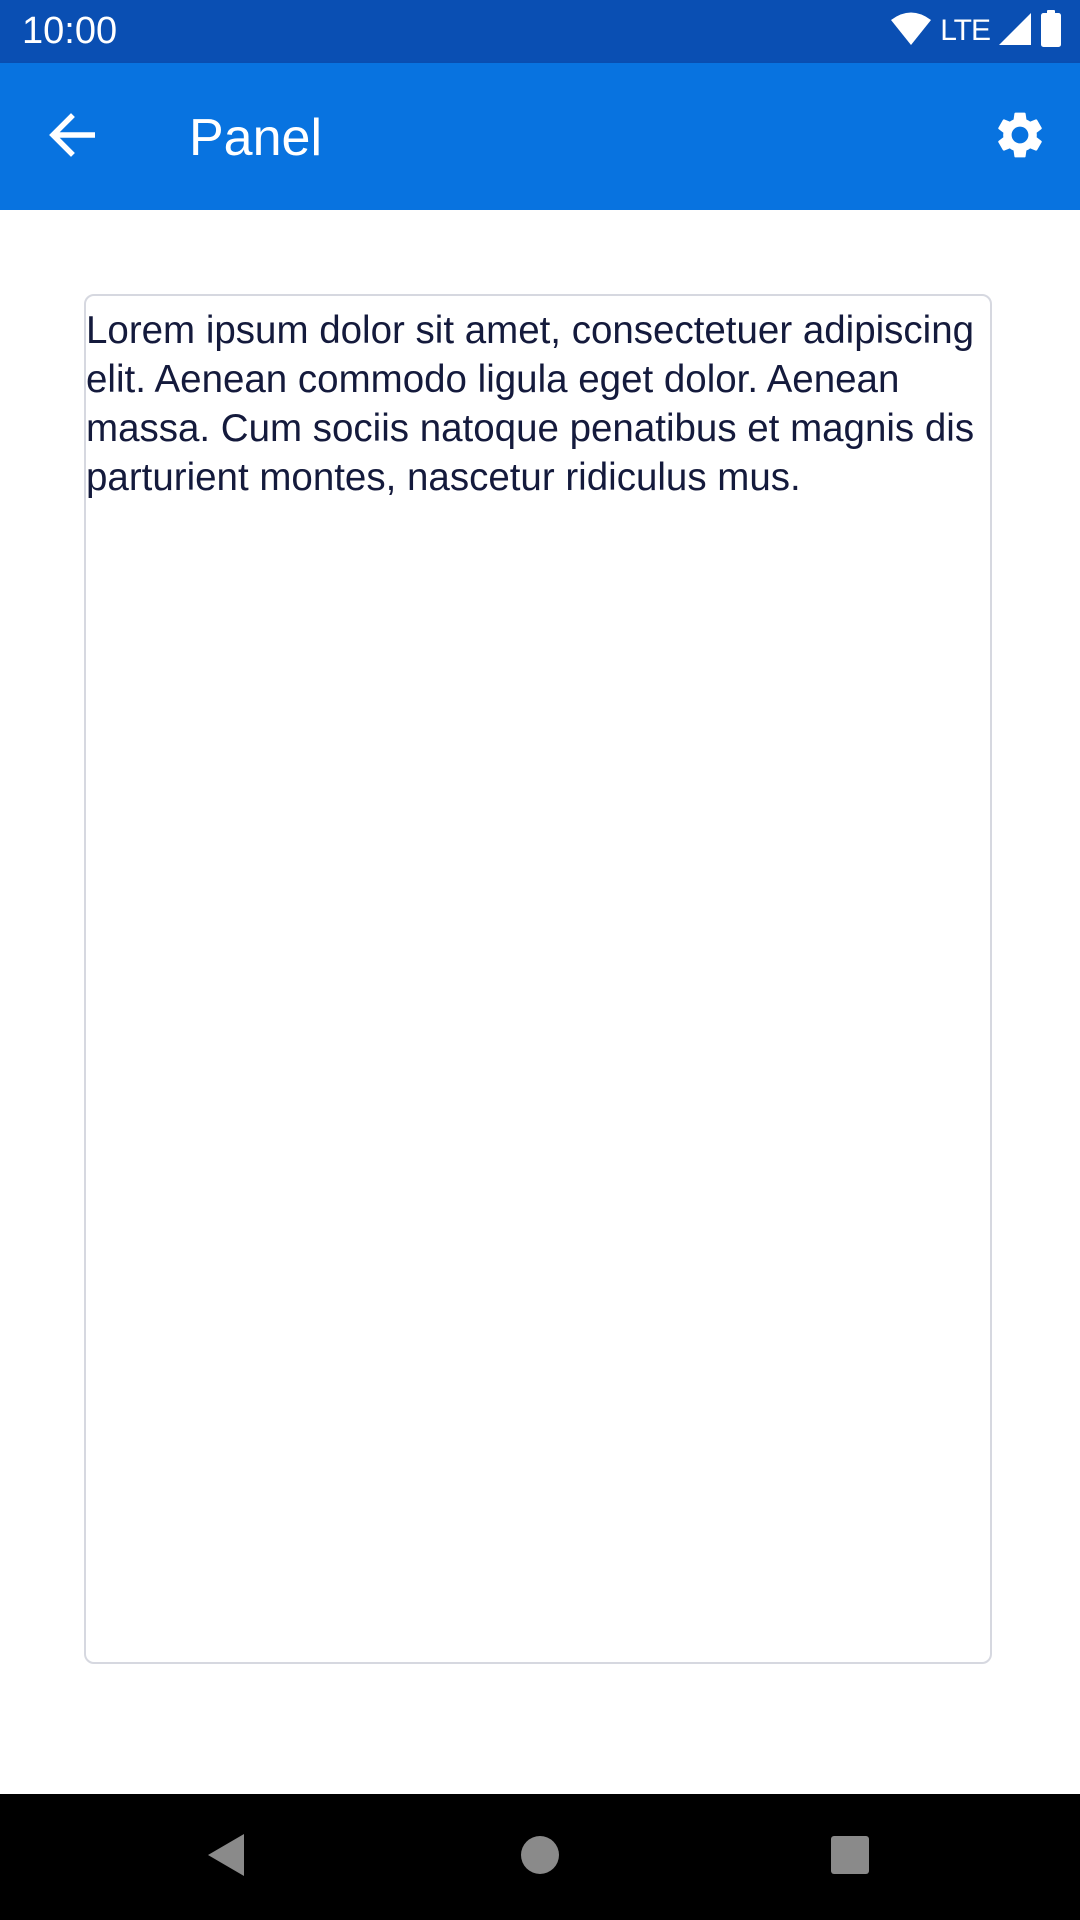 The width and height of the screenshot is (1080, 1920). What do you see at coordinates (540, 31) in the screenshot?
I see `status-bar: 10:00 LTE` at bounding box center [540, 31].